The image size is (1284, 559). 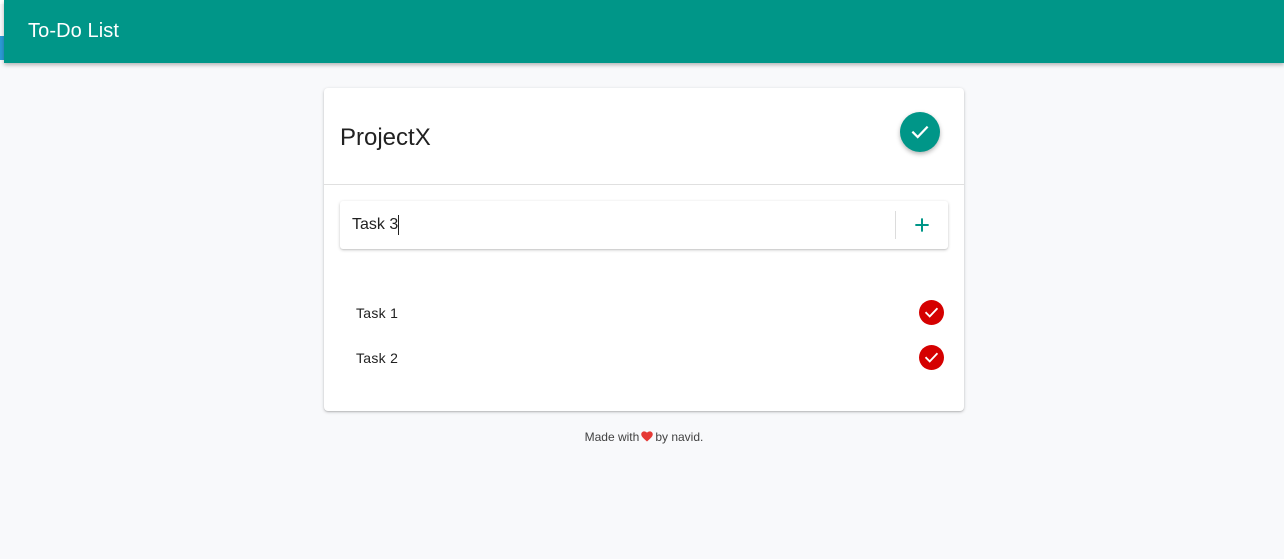 I want to click on project-title: ProjectX, so click(x=385, y=137).